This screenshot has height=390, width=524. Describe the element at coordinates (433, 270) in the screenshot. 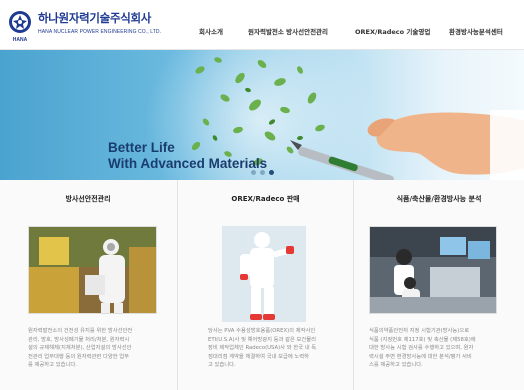

I see `laboratory-photo` at that location.